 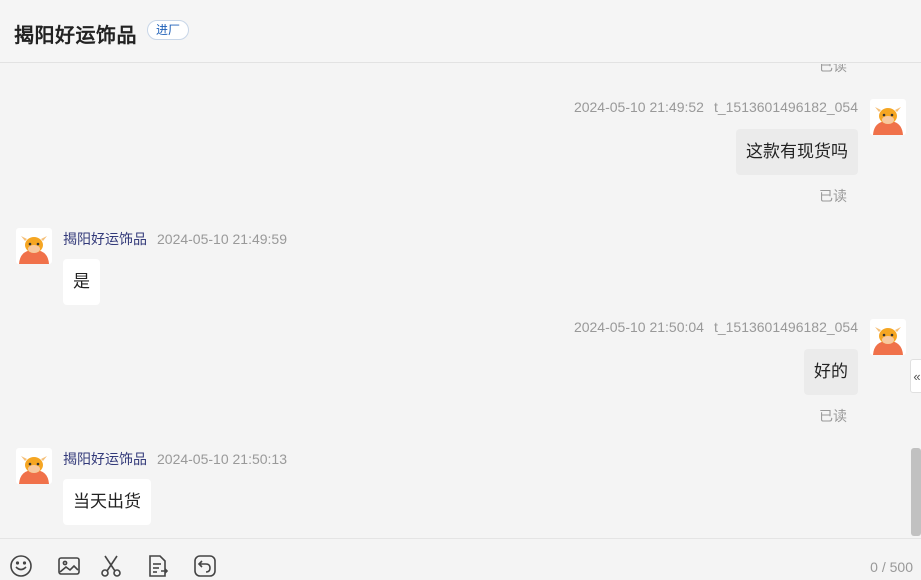 What do you see at coordinates (915, 376) in the screenshot?
I see `collapse-panel-button: «` at bounding box center [915, 376].